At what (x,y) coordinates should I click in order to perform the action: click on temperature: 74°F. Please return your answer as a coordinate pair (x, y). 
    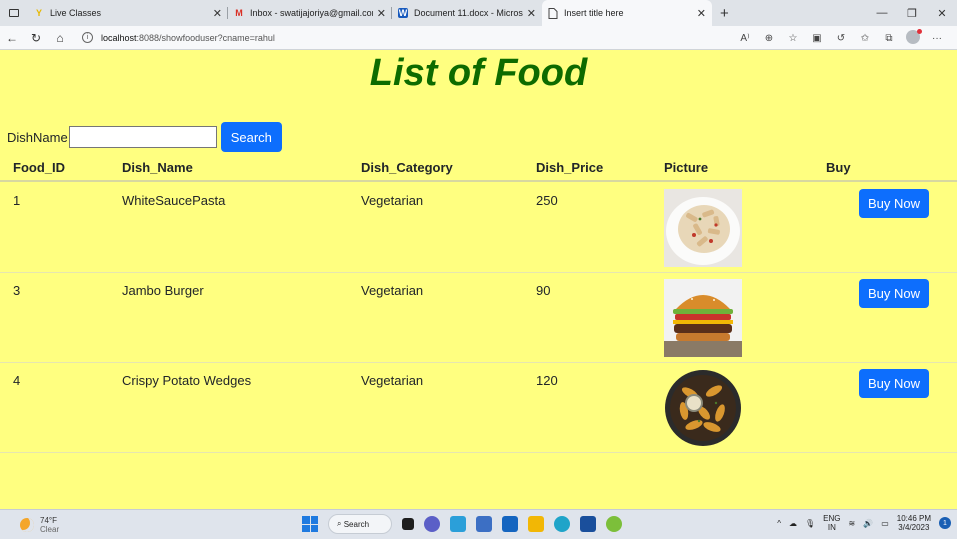
    Looking at the image, I should click on (48, 520).